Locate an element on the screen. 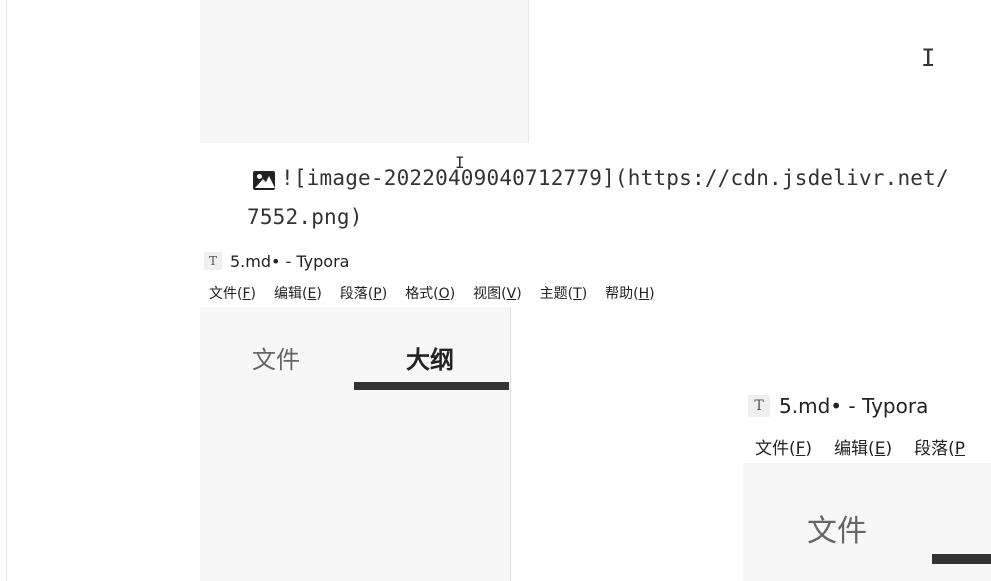  menu-item: 段落(P) is located at coordinates (363, 294).